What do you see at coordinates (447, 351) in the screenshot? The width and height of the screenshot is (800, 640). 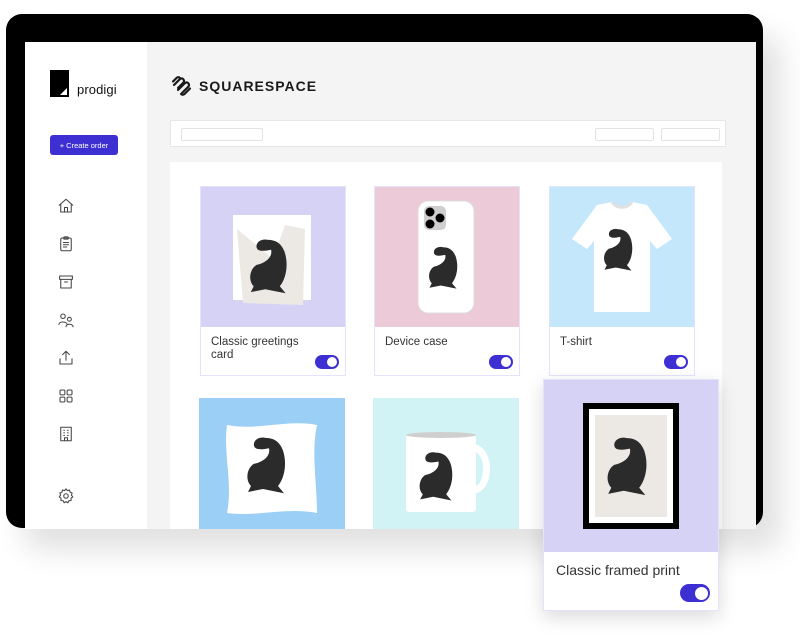 I see `card-footer: Device case` at bounding box center [447, 351].